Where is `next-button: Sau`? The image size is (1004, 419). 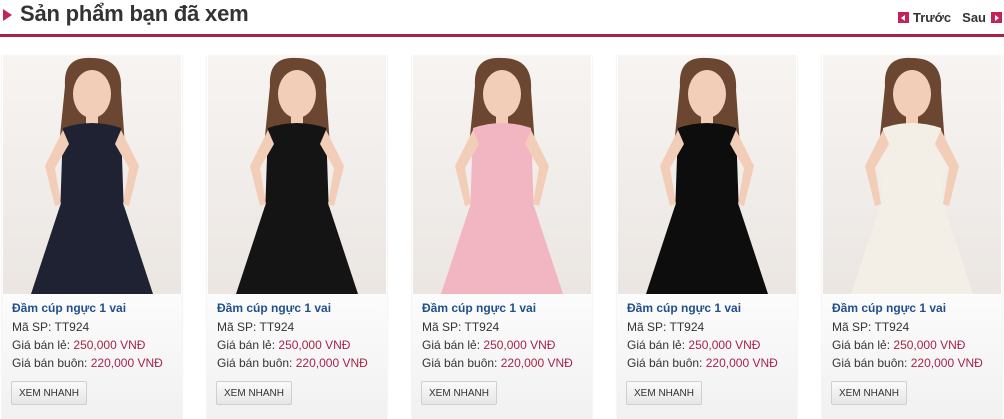
next-button: Sau is located at coordinates (982, 17).